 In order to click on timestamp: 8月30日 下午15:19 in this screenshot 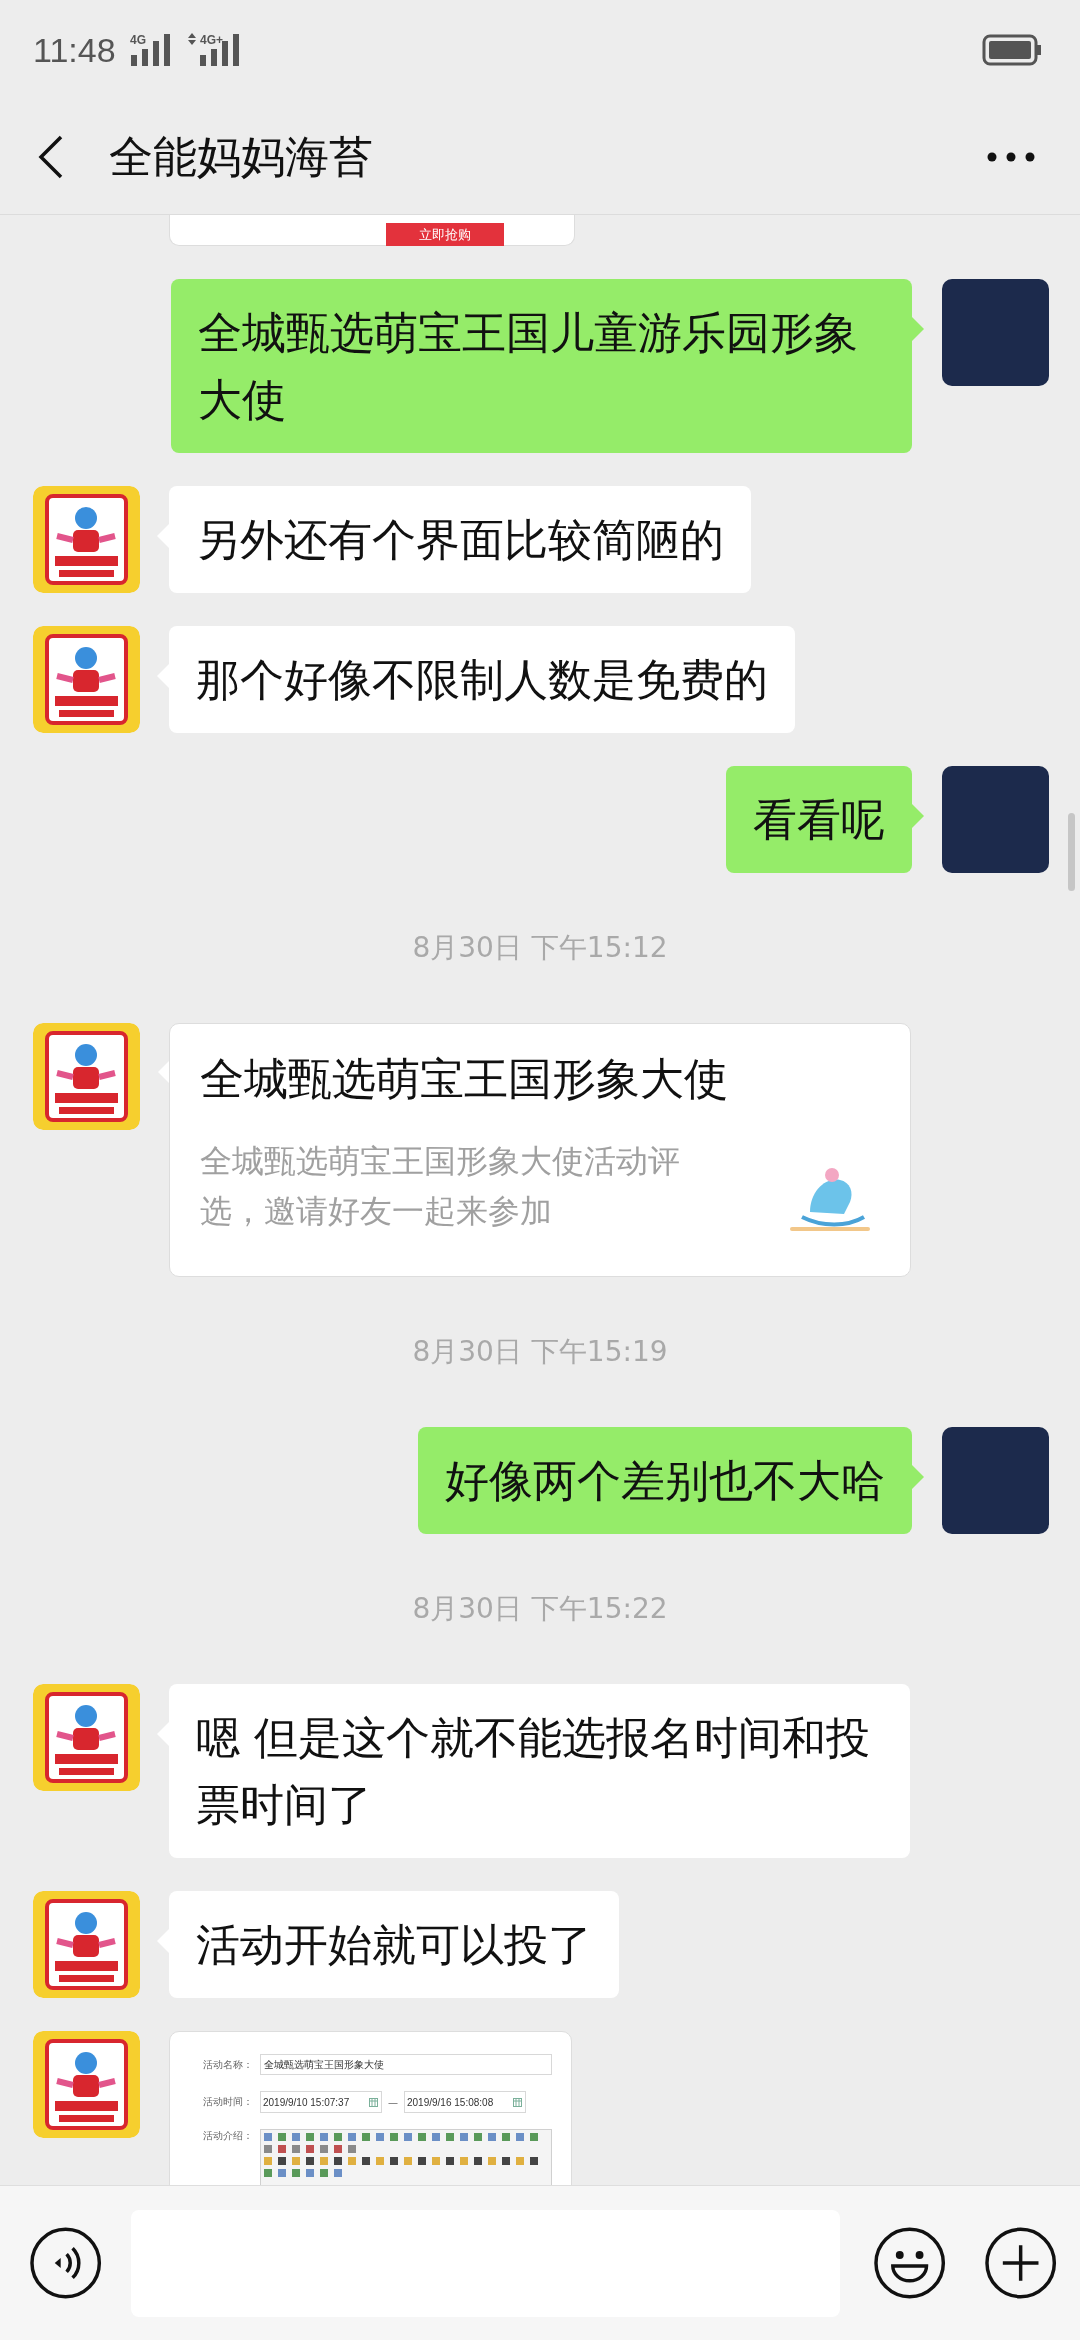, I will do `click(540, 1352)`.